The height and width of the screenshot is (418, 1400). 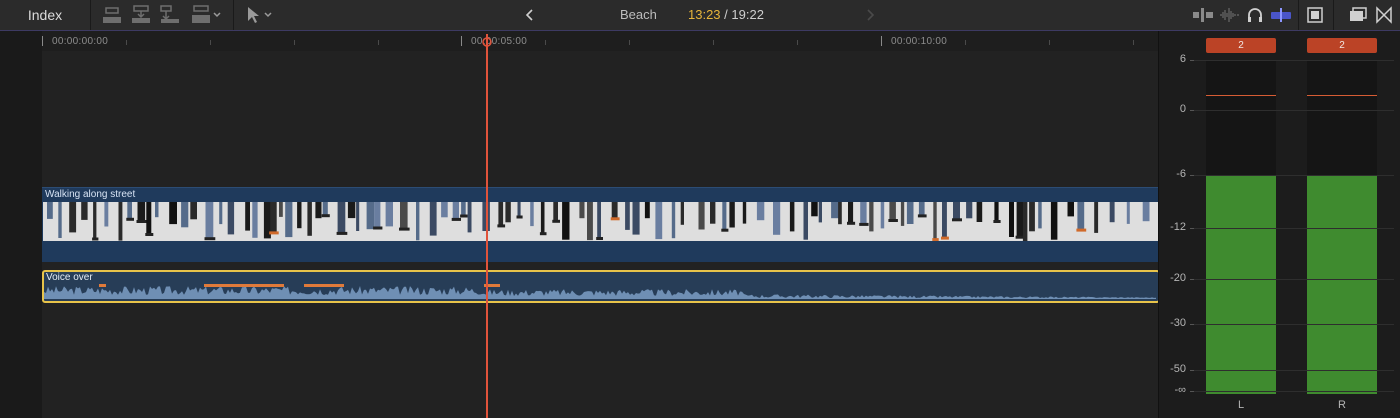 I want to click on meter-level-right, so click(x=1342, y=284).